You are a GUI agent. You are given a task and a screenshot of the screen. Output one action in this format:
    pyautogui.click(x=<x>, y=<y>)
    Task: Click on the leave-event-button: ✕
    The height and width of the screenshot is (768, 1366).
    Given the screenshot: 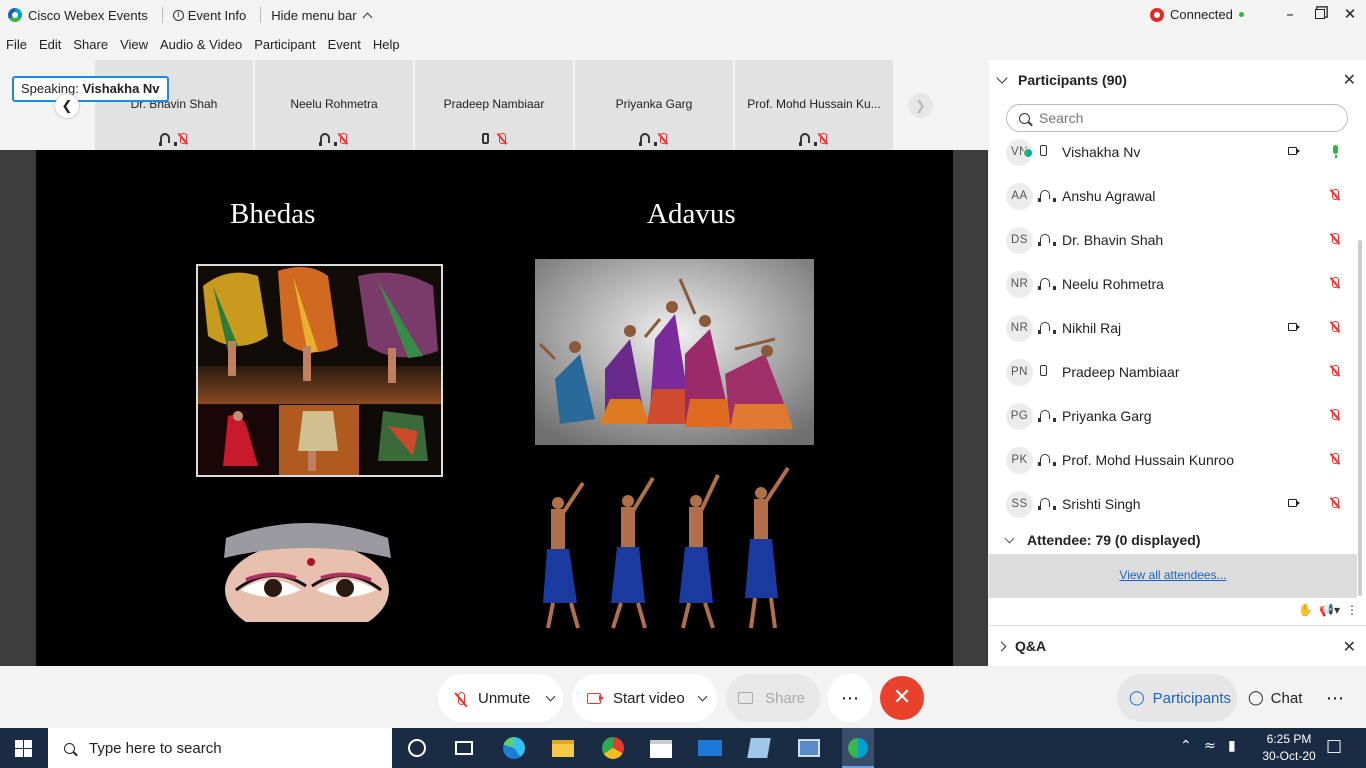 What is the action you would take?
    pyautogui.click(x=902, y=698)
    